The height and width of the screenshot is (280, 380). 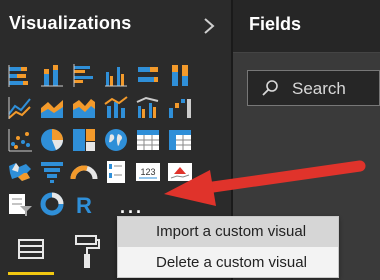 What do you see at coordinates (116, 108) in the screenshot?
I see `line-and-column-chart-icon` at bounding box center [116, 108].